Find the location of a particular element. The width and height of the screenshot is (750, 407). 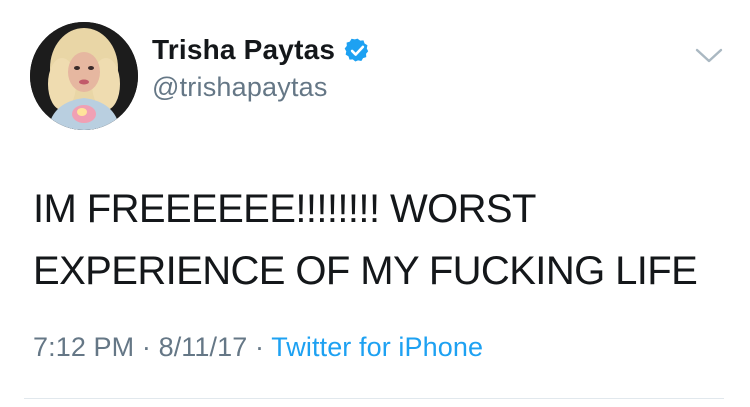

chevron-down-icon is located at coordinates (709, 56).